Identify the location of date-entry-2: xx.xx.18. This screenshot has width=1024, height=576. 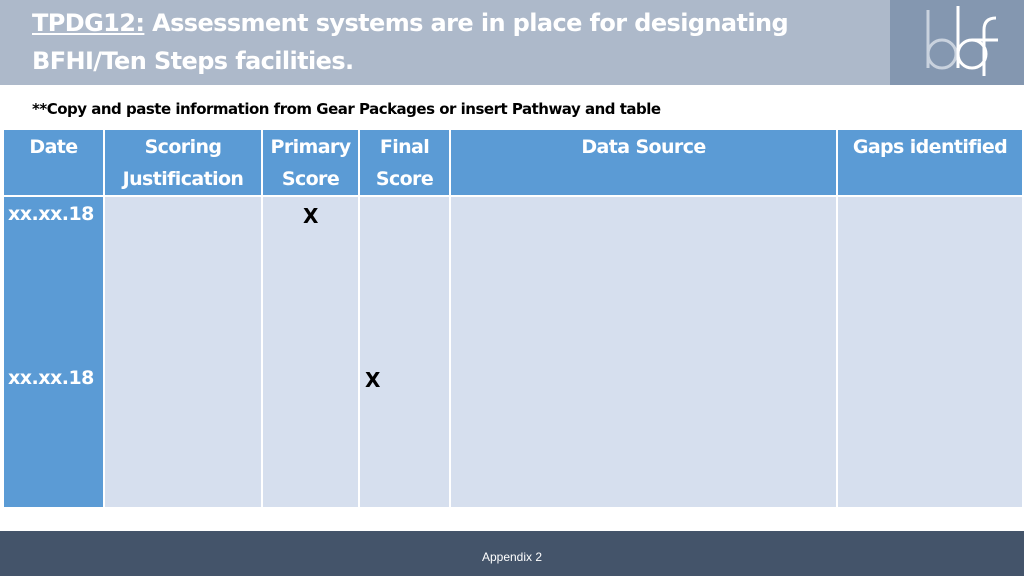
(51, 378).